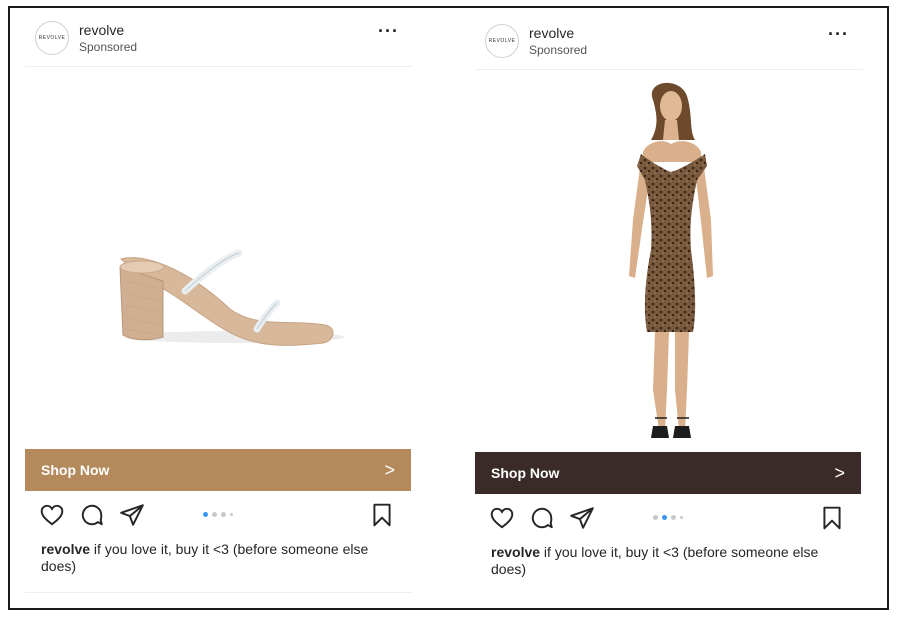 This screenshot has height=620, width=900. What do you see at coordinates (219, 592) in the screenshot?
I see `divider` at bounding box center [219, 592].